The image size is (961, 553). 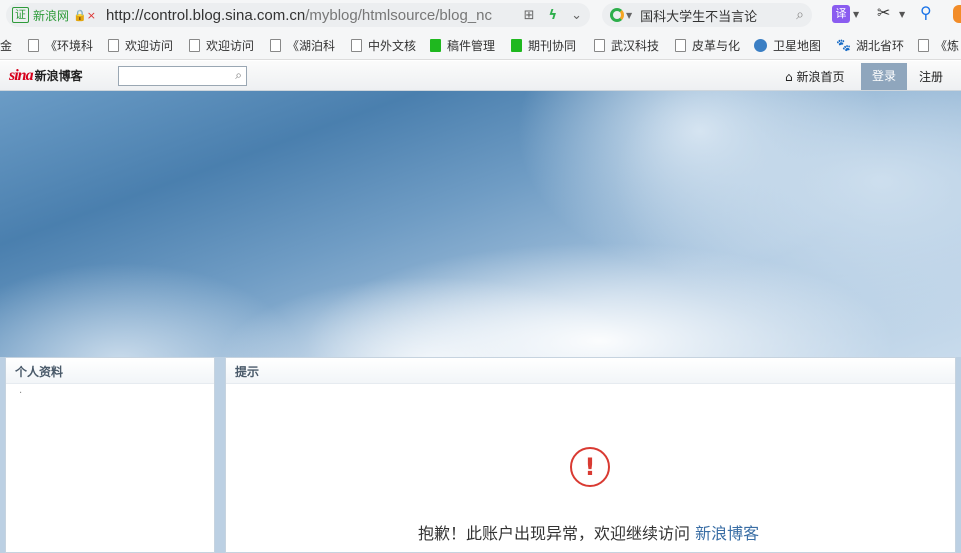 I want to click on bookmark-item: 《炼, so click(x=938, y=45).